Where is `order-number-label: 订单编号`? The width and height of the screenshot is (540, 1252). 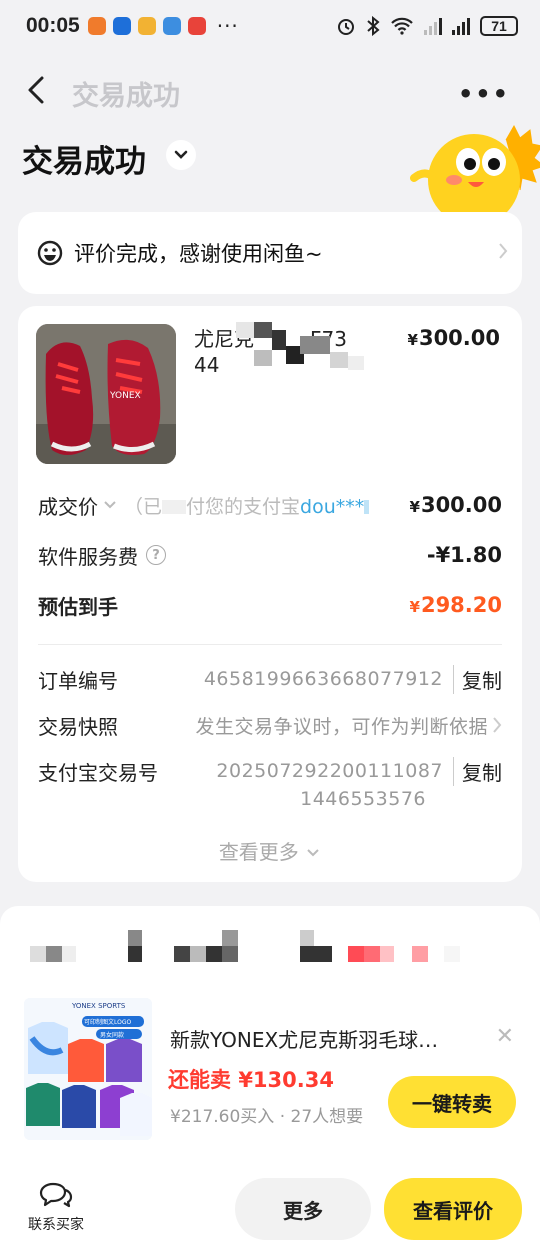
order-number-label: 订单编号 is located at coordinates (78, 680).